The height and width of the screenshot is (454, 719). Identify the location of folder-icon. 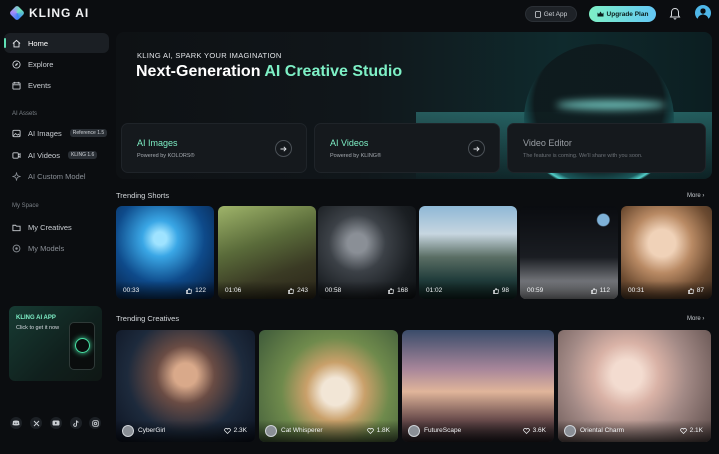
(16, 227).